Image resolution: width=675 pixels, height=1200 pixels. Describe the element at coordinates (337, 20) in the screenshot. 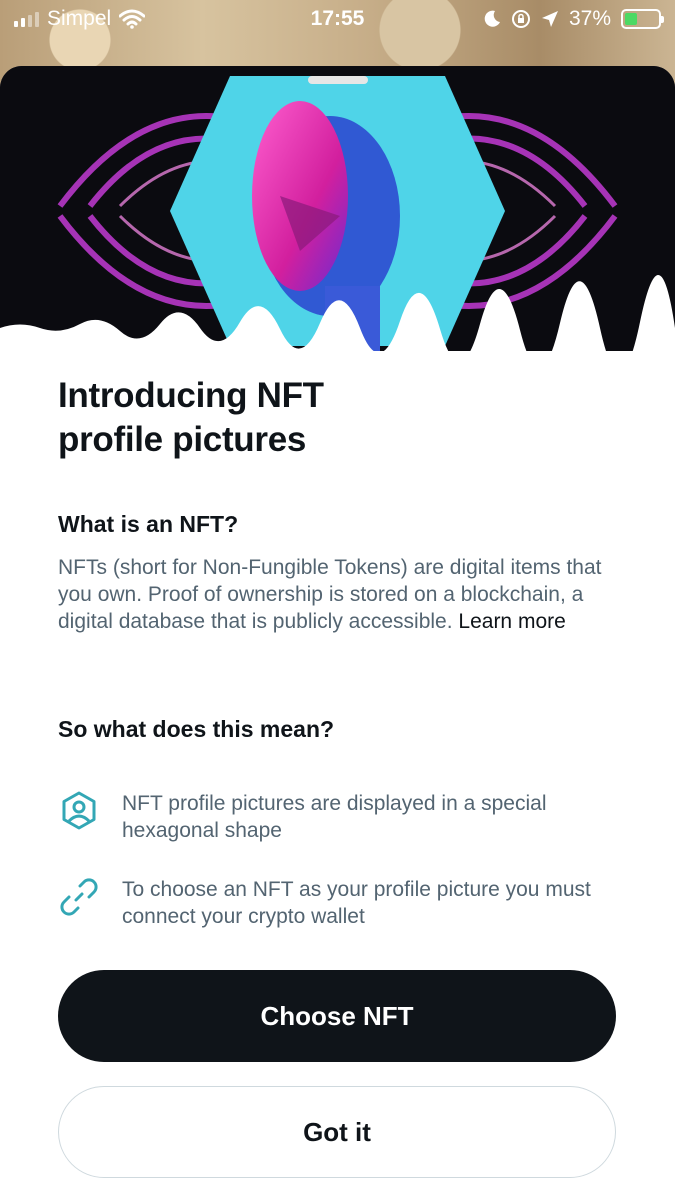

I see `status-bar: Simpel 17:55 37%` at that location.